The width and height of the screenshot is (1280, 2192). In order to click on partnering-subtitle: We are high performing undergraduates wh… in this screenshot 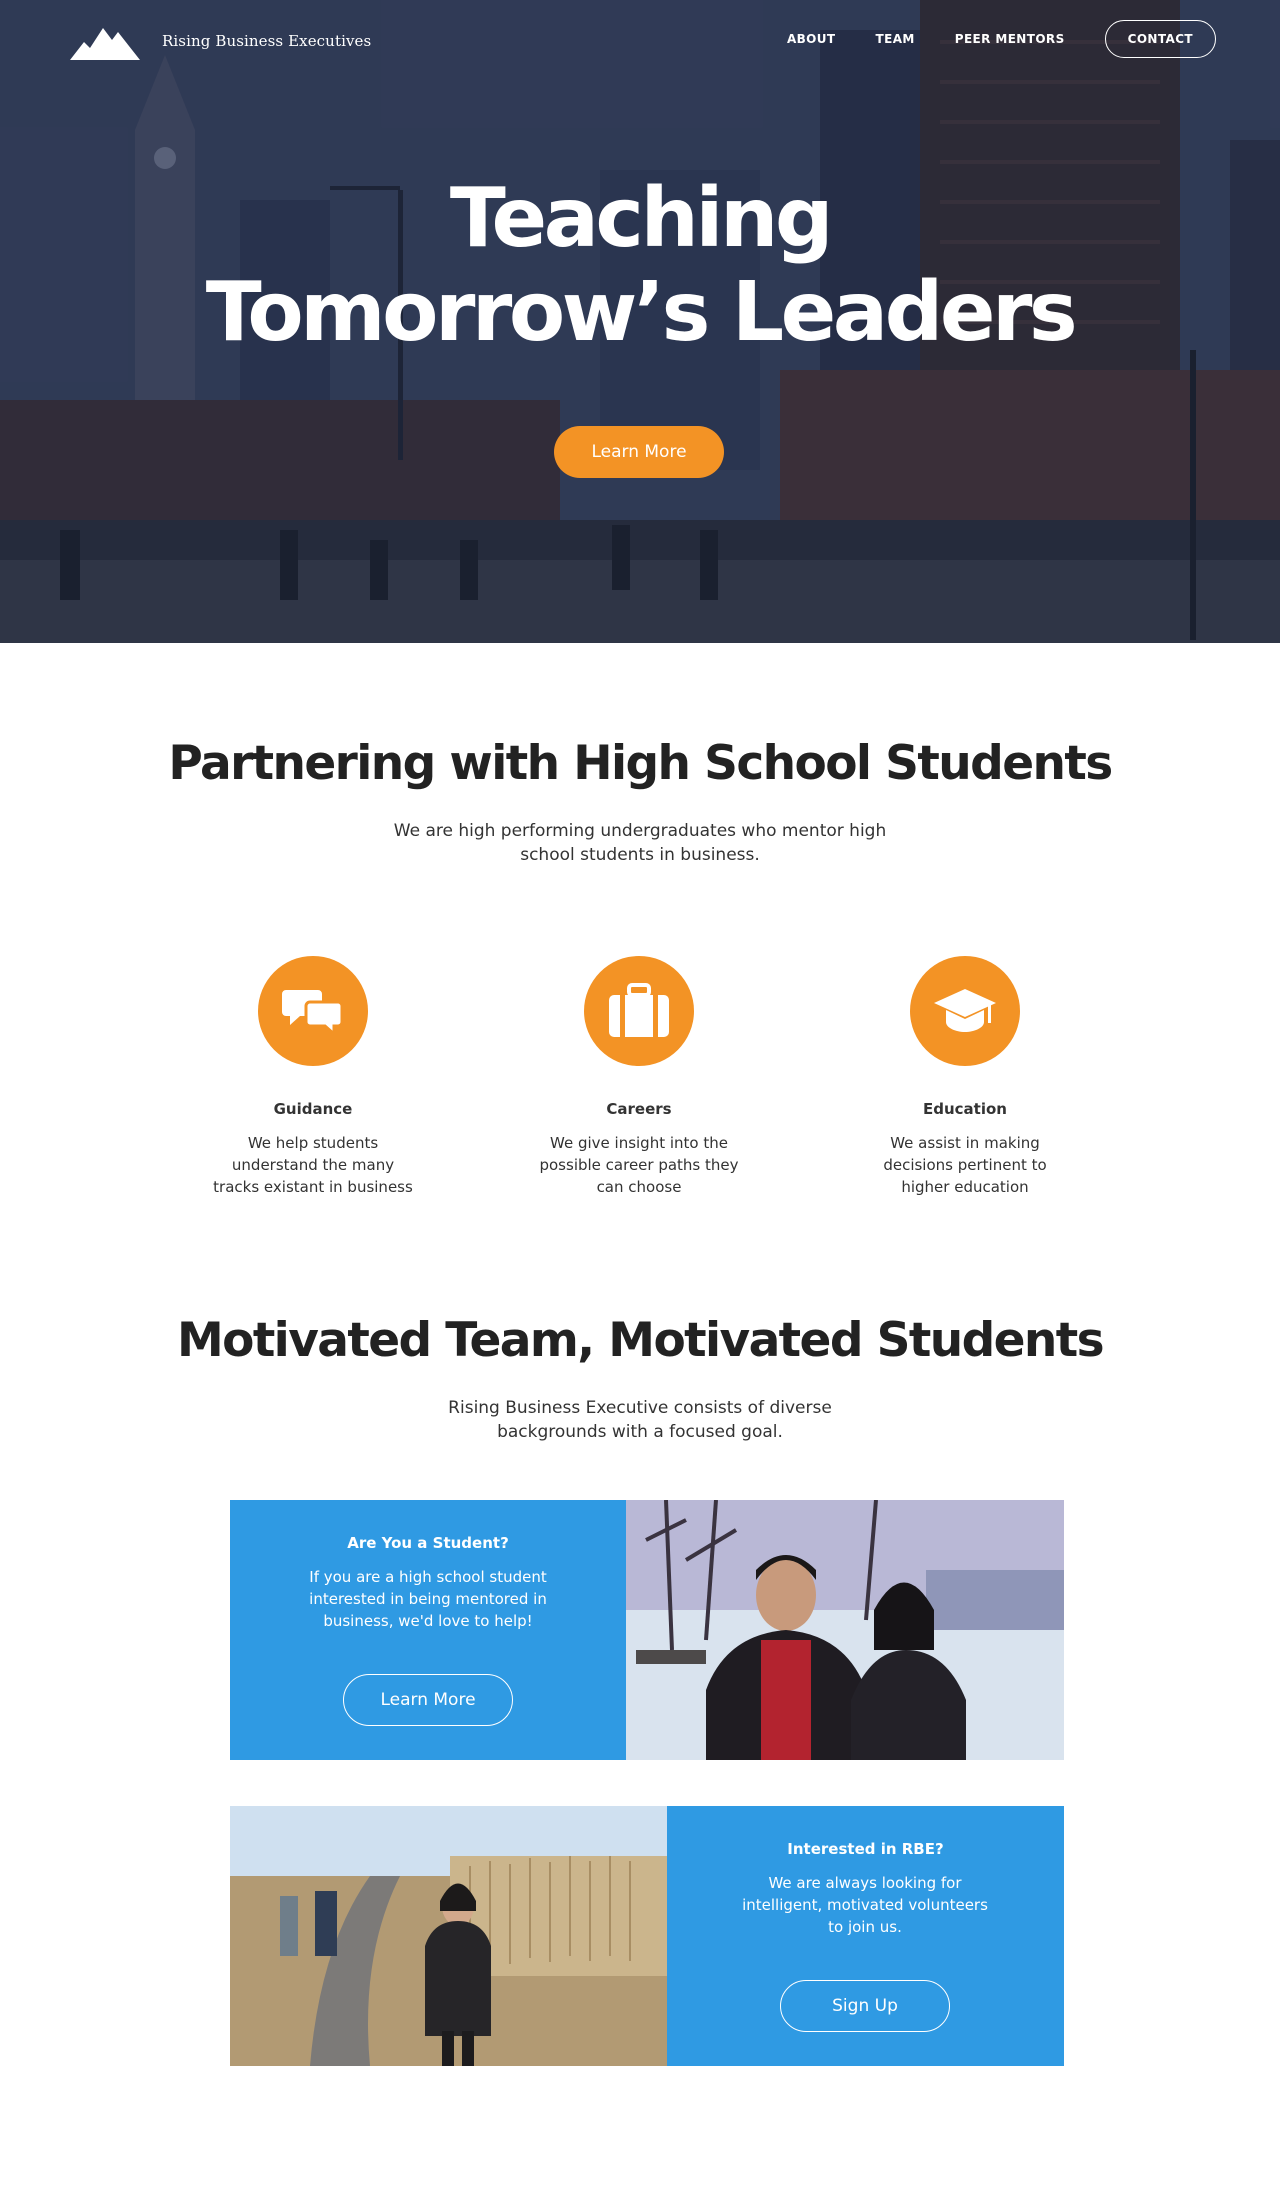, I will do `click(640, 843)`.